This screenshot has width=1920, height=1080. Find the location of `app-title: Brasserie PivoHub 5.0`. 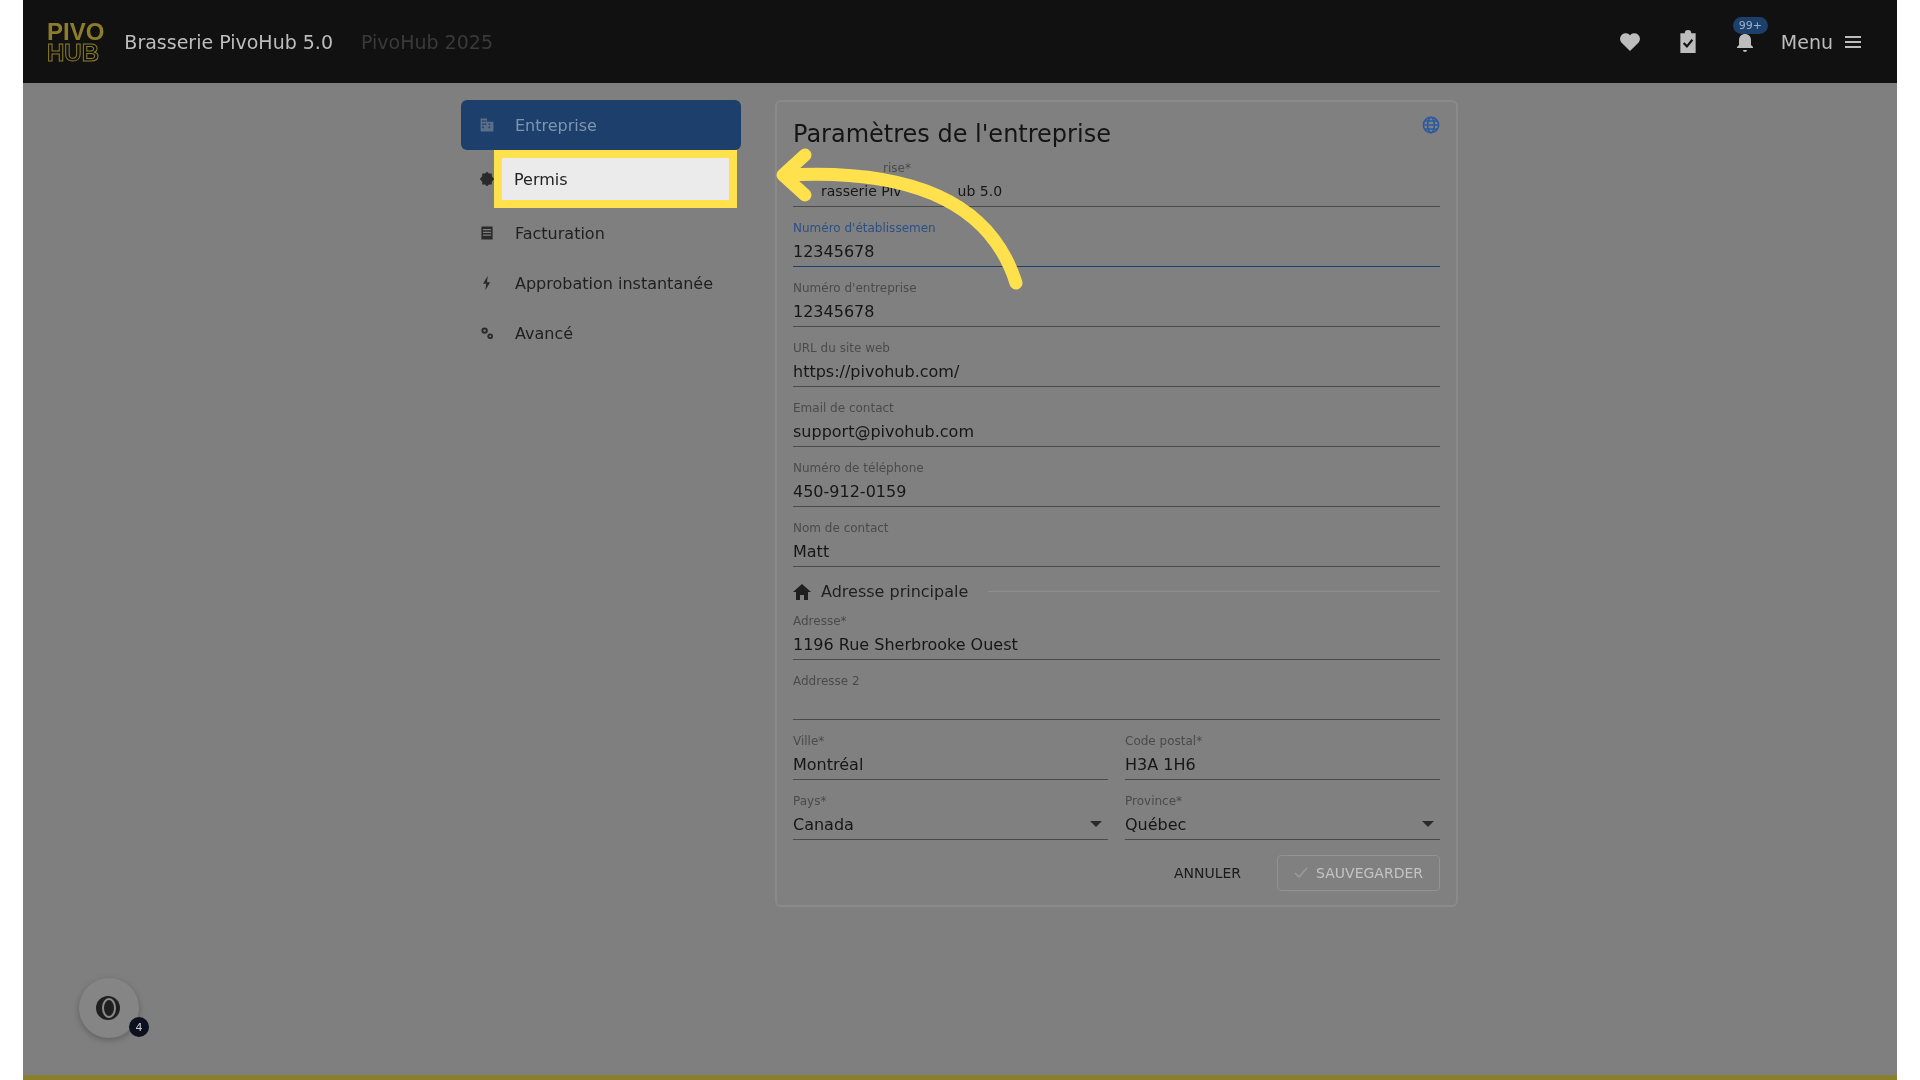

app-title: Brasserie PivoHub 5.0 is located at coordinates (228, 41).